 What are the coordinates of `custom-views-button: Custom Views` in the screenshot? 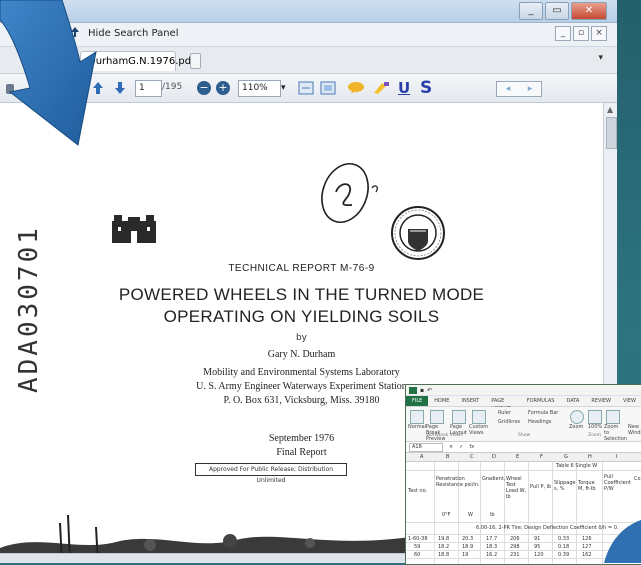 It's located at (479, 430).